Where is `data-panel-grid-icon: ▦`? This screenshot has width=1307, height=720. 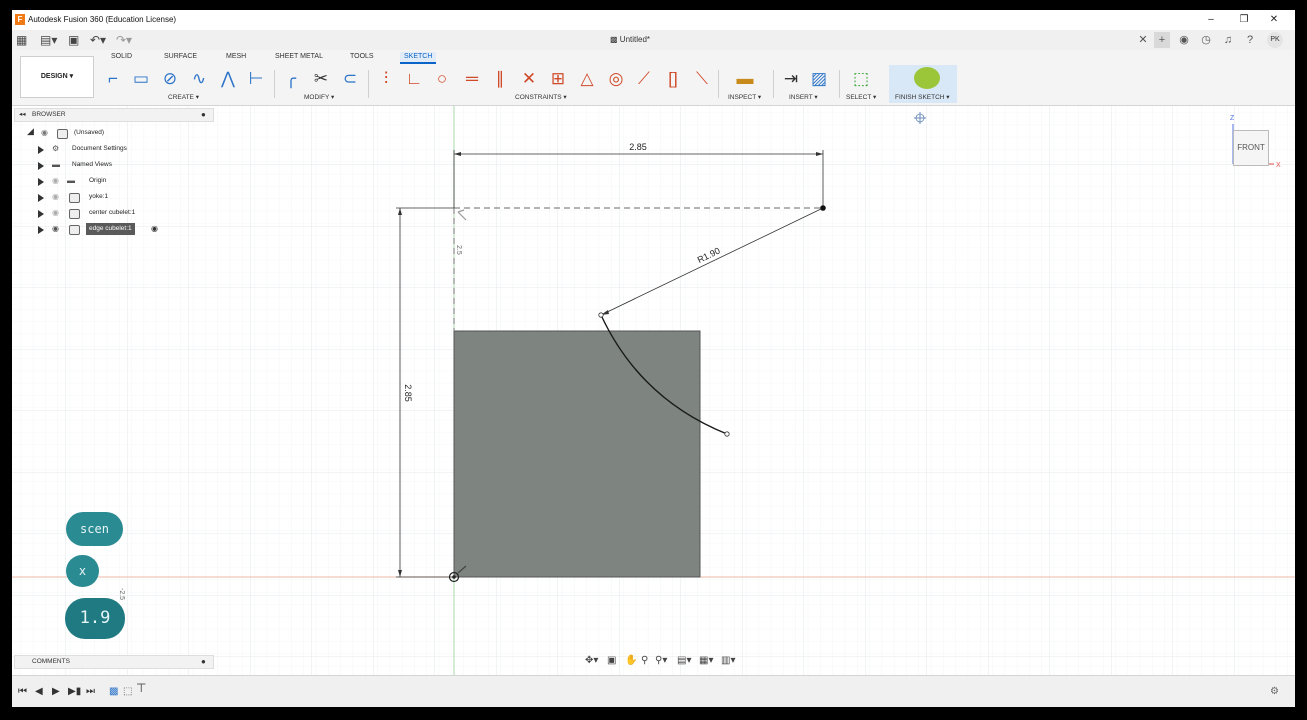
data-panel-grid-icon: ▦ is located at coordinates (21, 40).